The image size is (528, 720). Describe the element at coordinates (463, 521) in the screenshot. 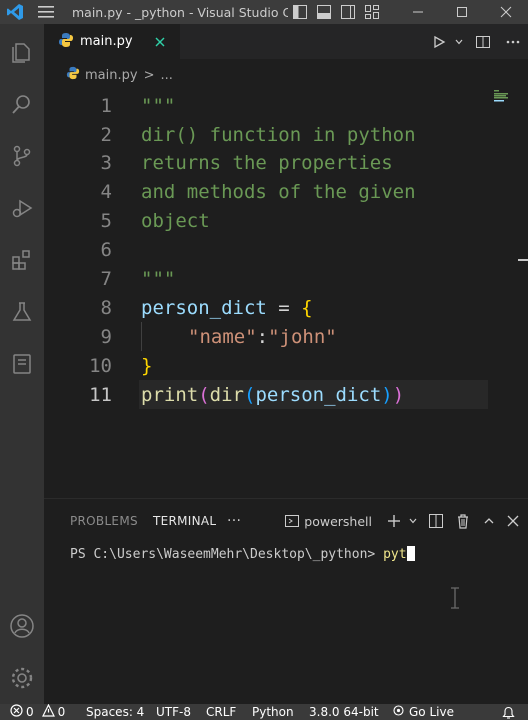

I see `kill-terminal-trash-icon` at that location.